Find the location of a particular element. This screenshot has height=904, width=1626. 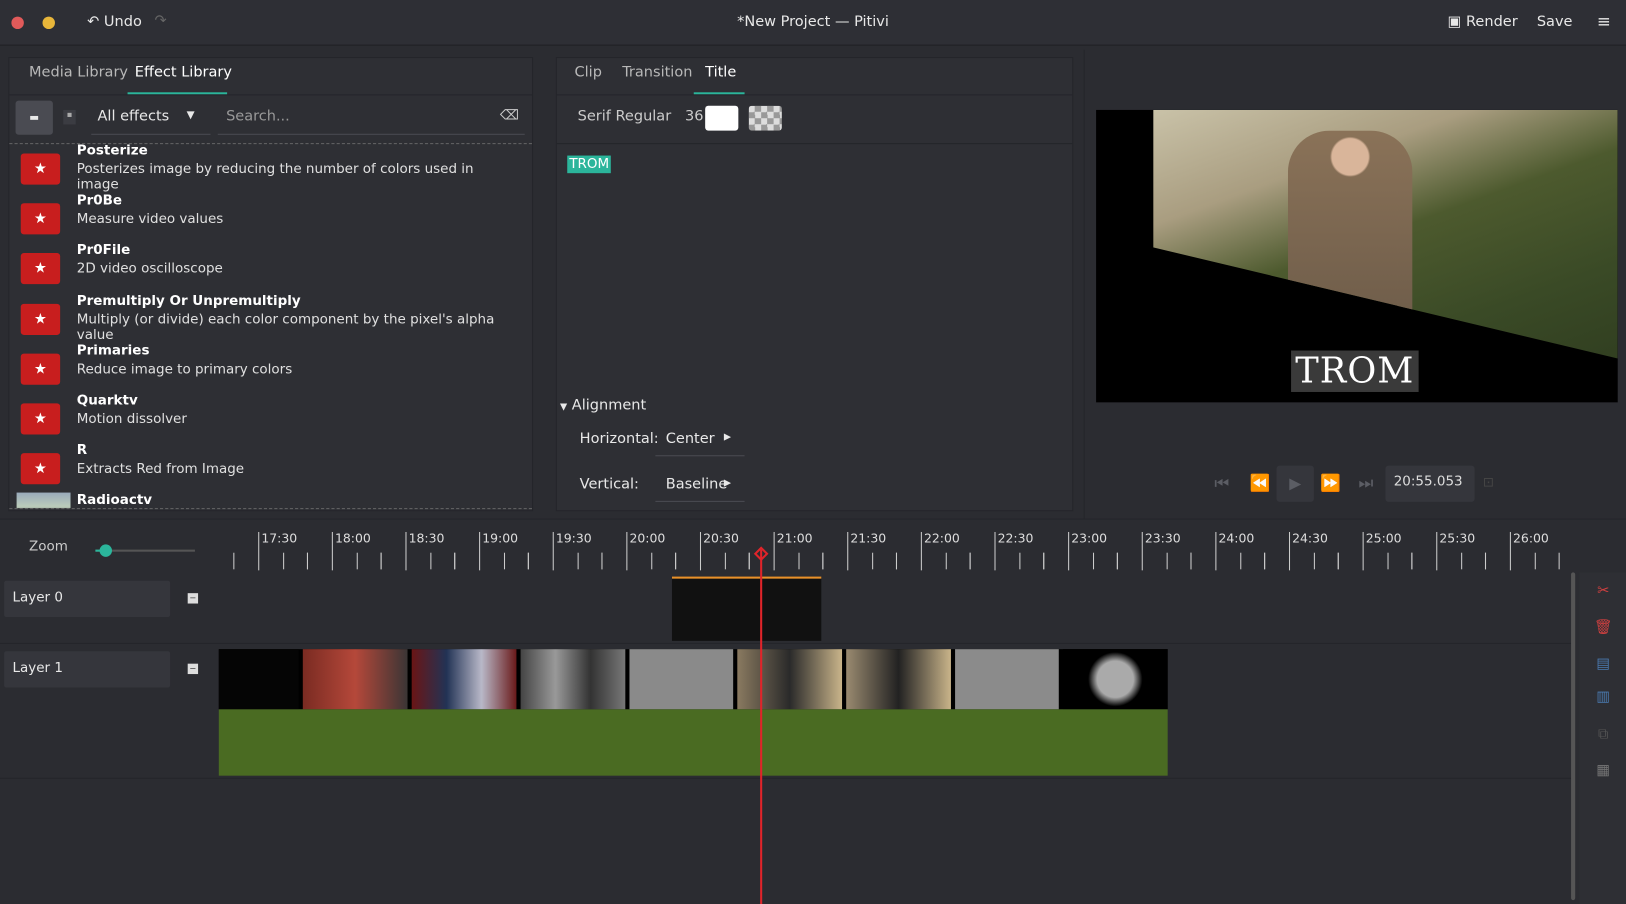

delete-icon: 🗑 is located at coordinates (1603, 630).